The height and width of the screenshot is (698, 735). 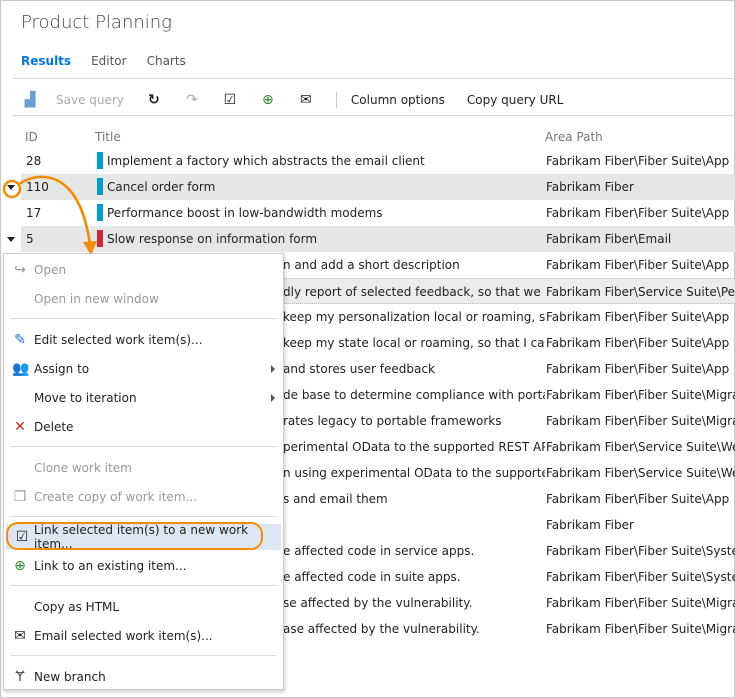 I want to click on tab-editor: Editor, so click(x=109, y=61).